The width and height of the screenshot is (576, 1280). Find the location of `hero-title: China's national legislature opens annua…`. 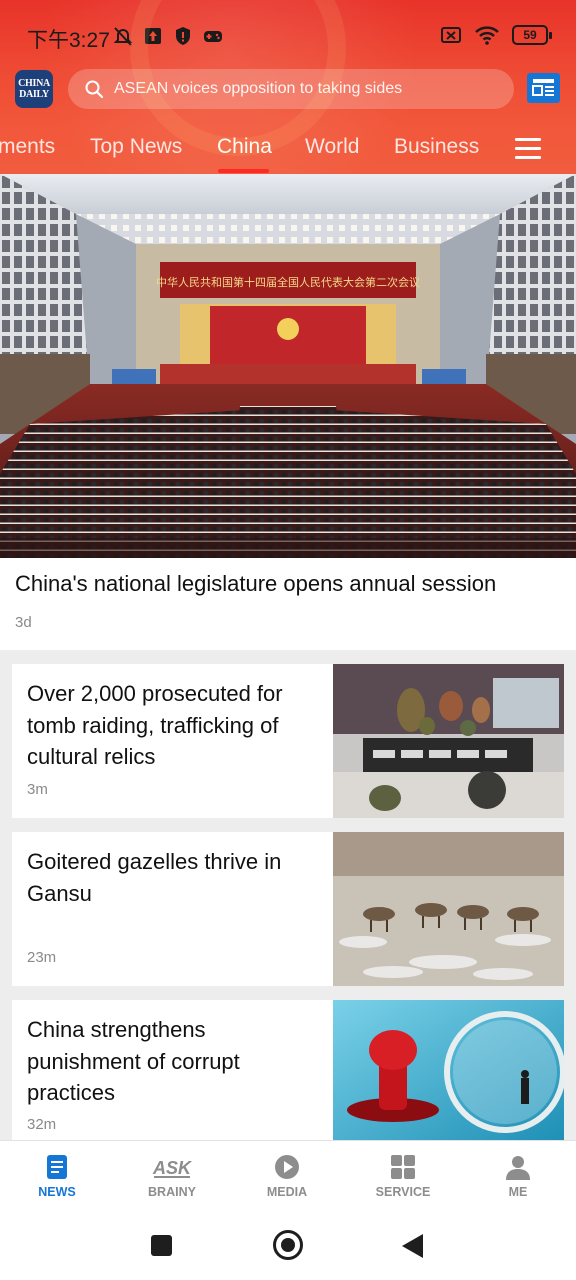

hero-title: China's national legislature opens annua… is located at coordinates (255, 584).